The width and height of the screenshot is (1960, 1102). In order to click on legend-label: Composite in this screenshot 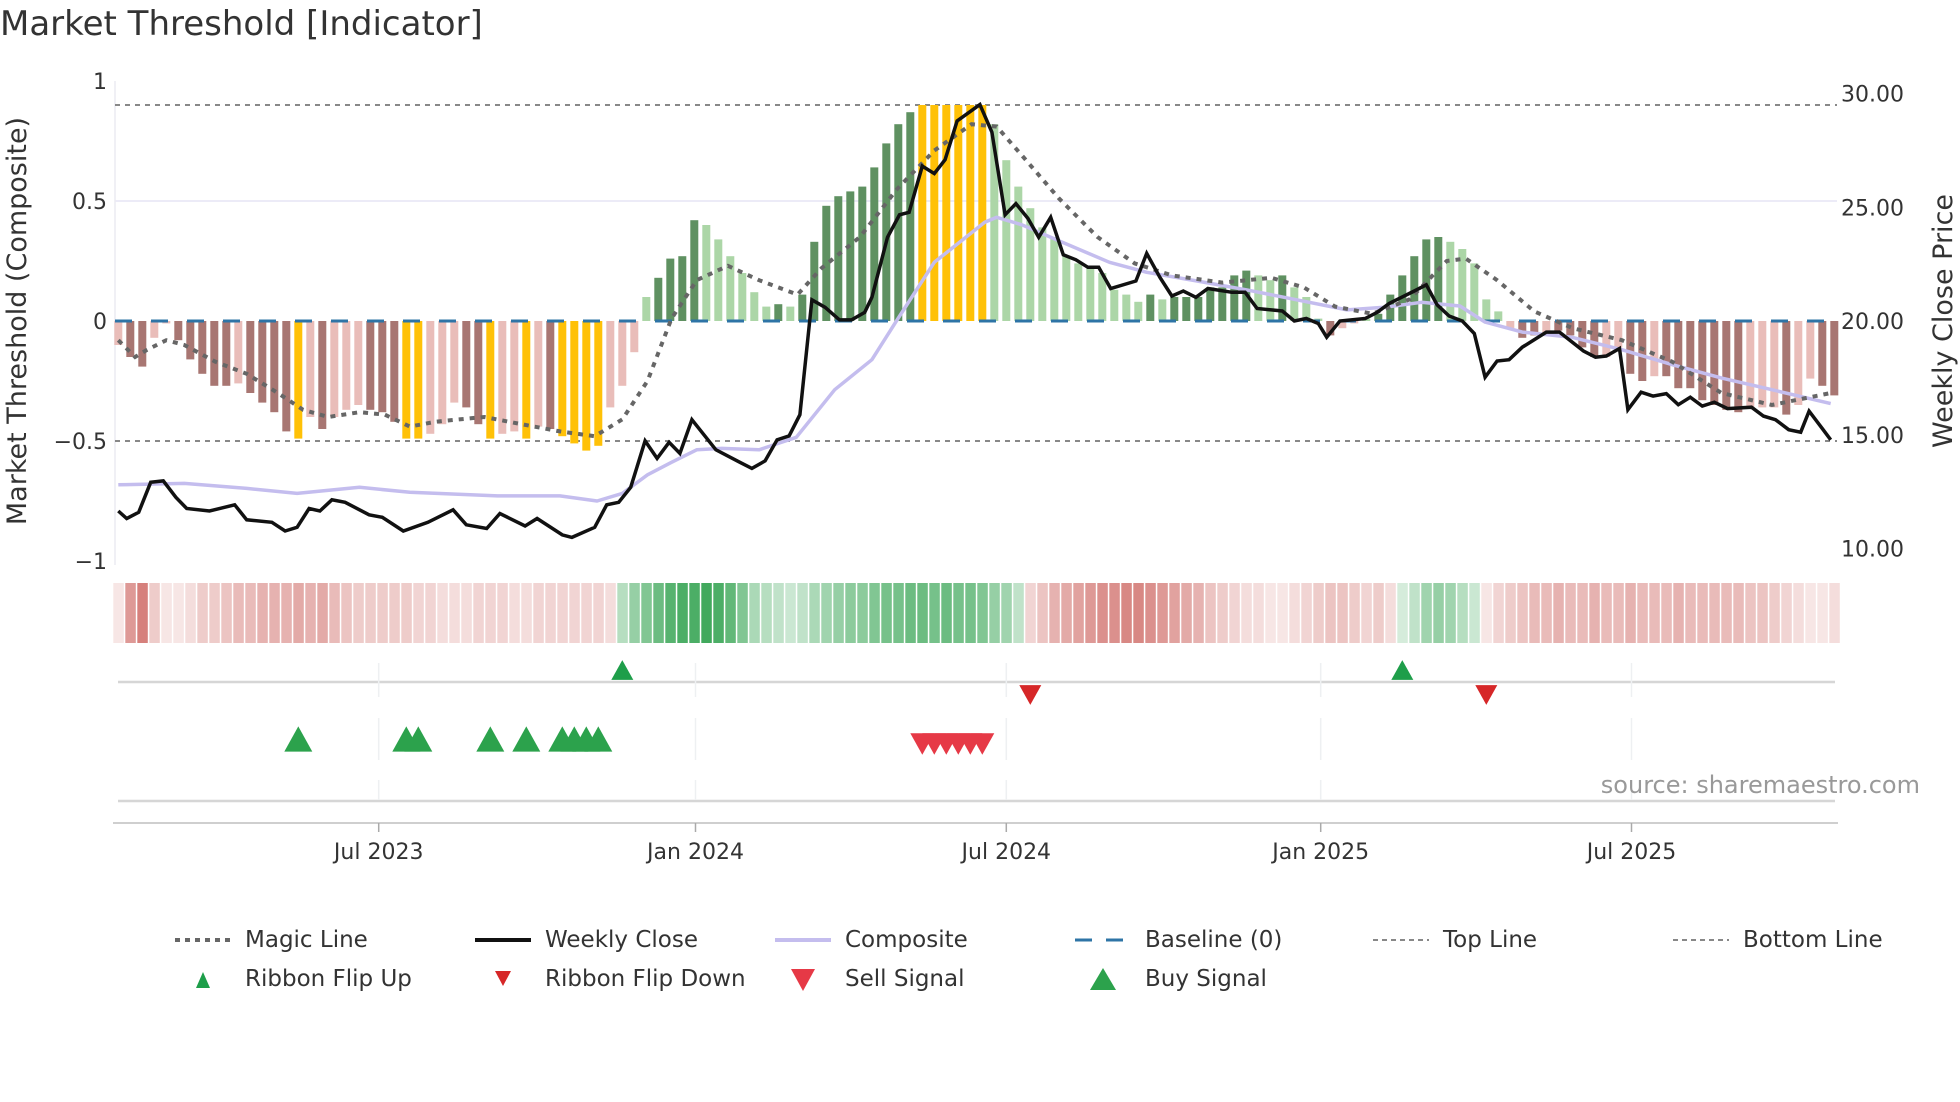, I will do `click(906, 940)`.